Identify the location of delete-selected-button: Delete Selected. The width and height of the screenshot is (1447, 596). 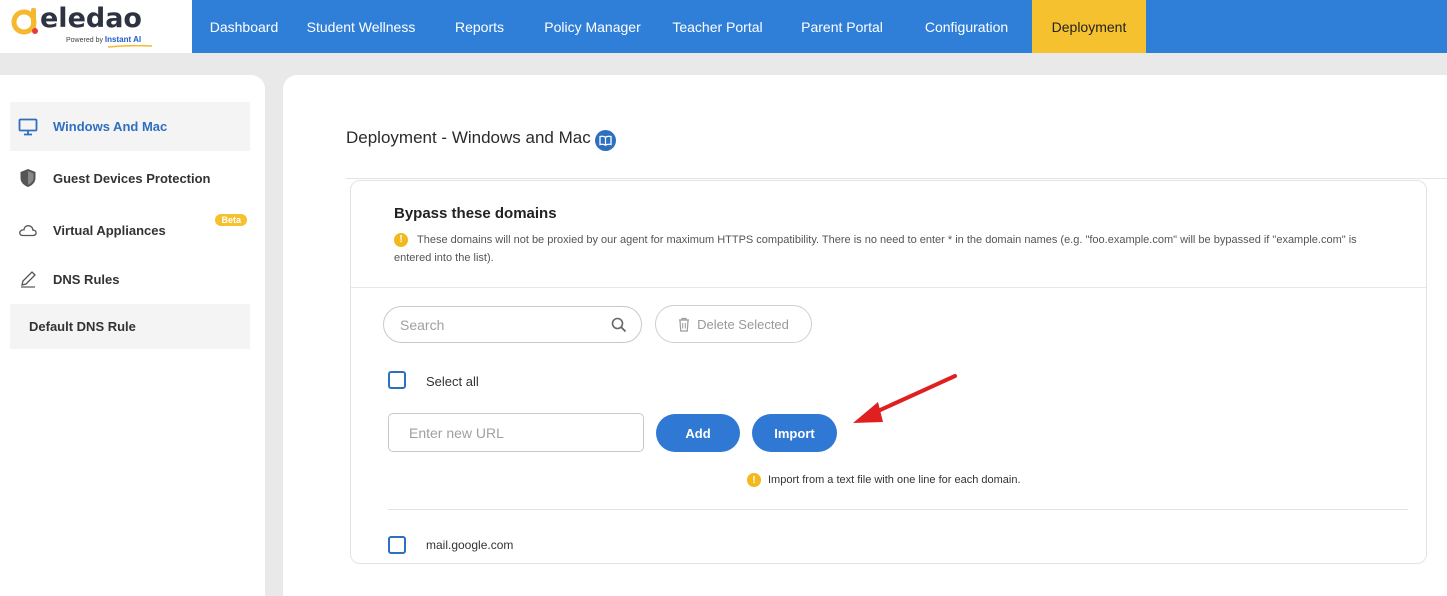
(733, 324).